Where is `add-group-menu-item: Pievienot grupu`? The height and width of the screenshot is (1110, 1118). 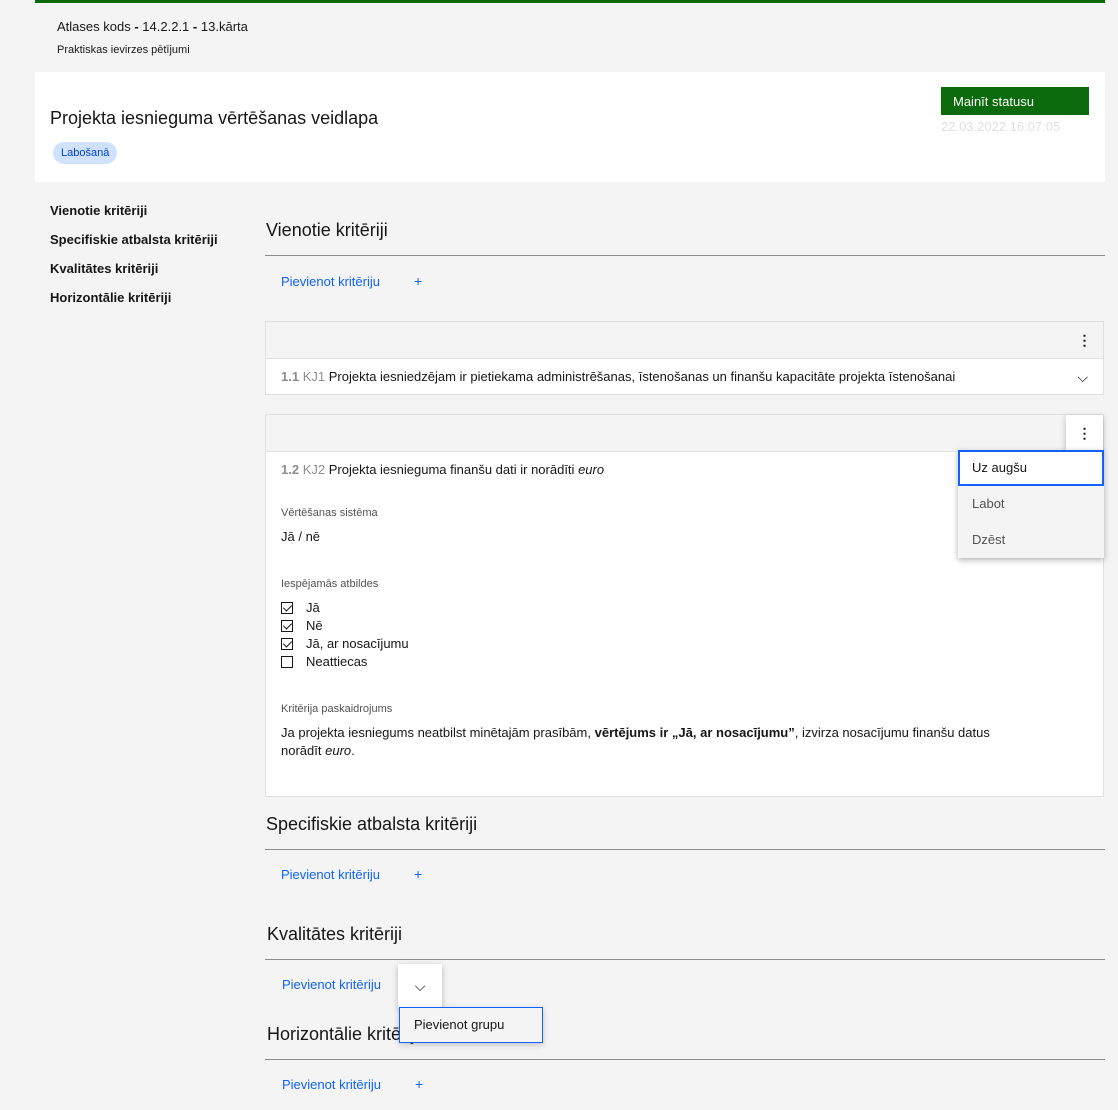 add-group-menu-item: Pievienot grupu is located at coordinates (471, 1025).